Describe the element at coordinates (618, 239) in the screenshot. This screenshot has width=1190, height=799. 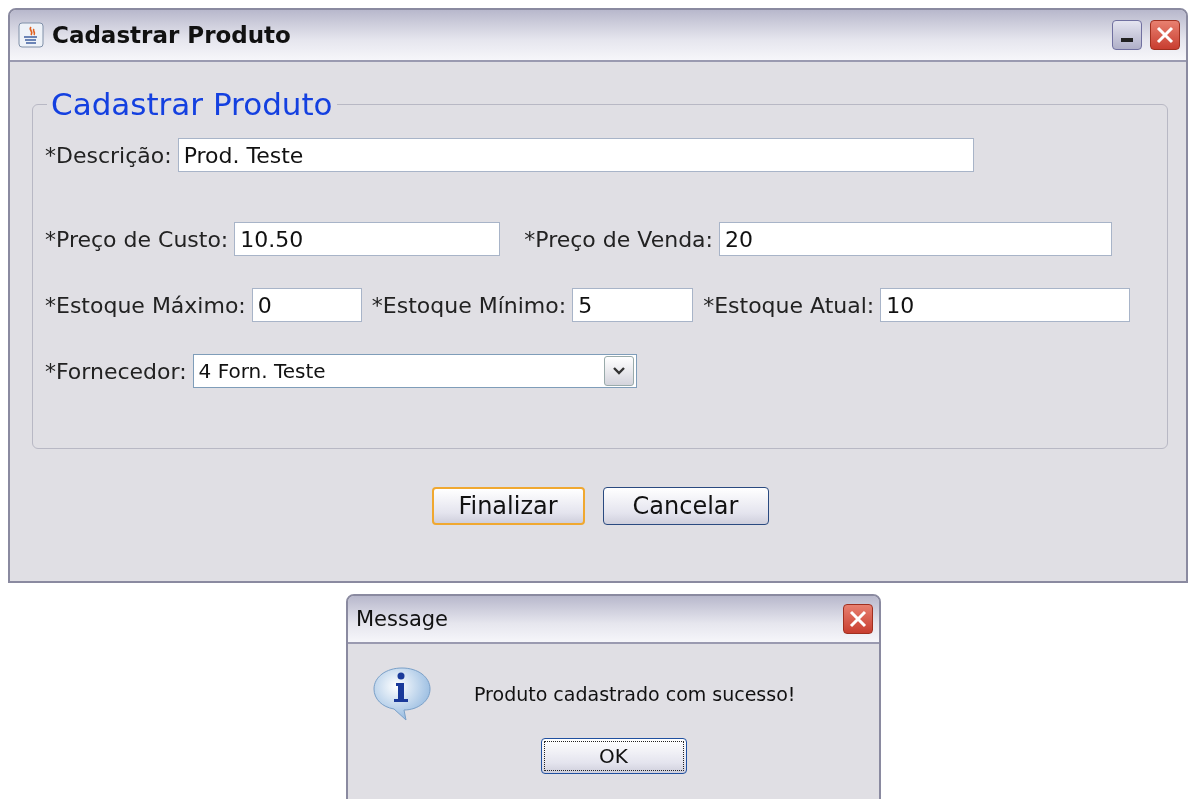
I see `field-label: *Preço de Venda:` at that location.